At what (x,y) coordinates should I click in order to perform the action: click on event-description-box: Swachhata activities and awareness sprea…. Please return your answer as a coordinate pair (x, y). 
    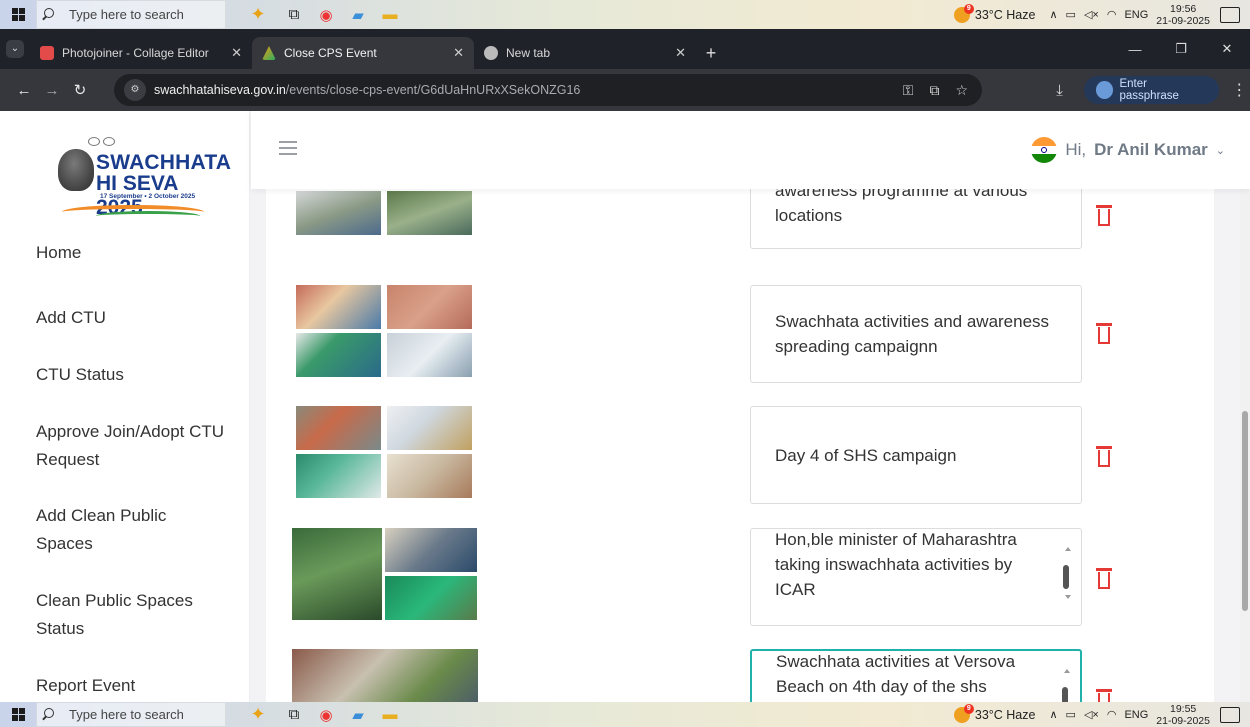
    Looking at the image, I should click on (916, 334).